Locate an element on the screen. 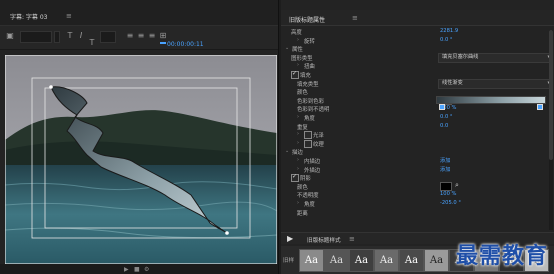  property-value: 2281.9 is located at coordinates (449, 31).